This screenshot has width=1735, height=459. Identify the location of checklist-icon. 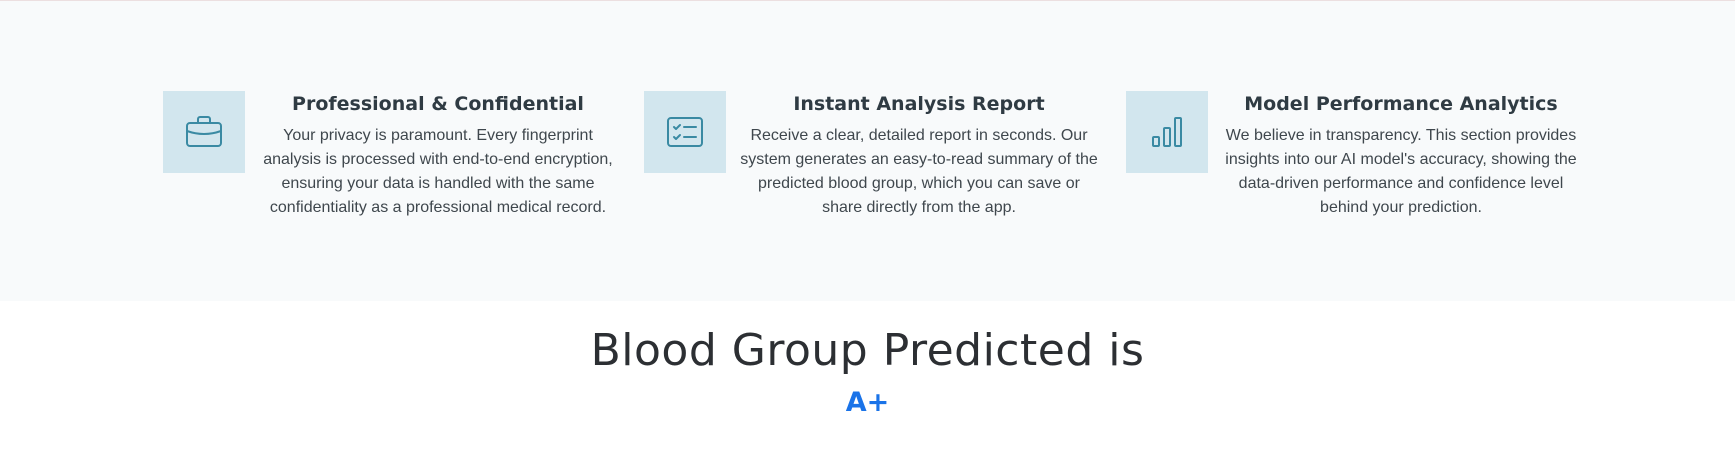
(685, 132).